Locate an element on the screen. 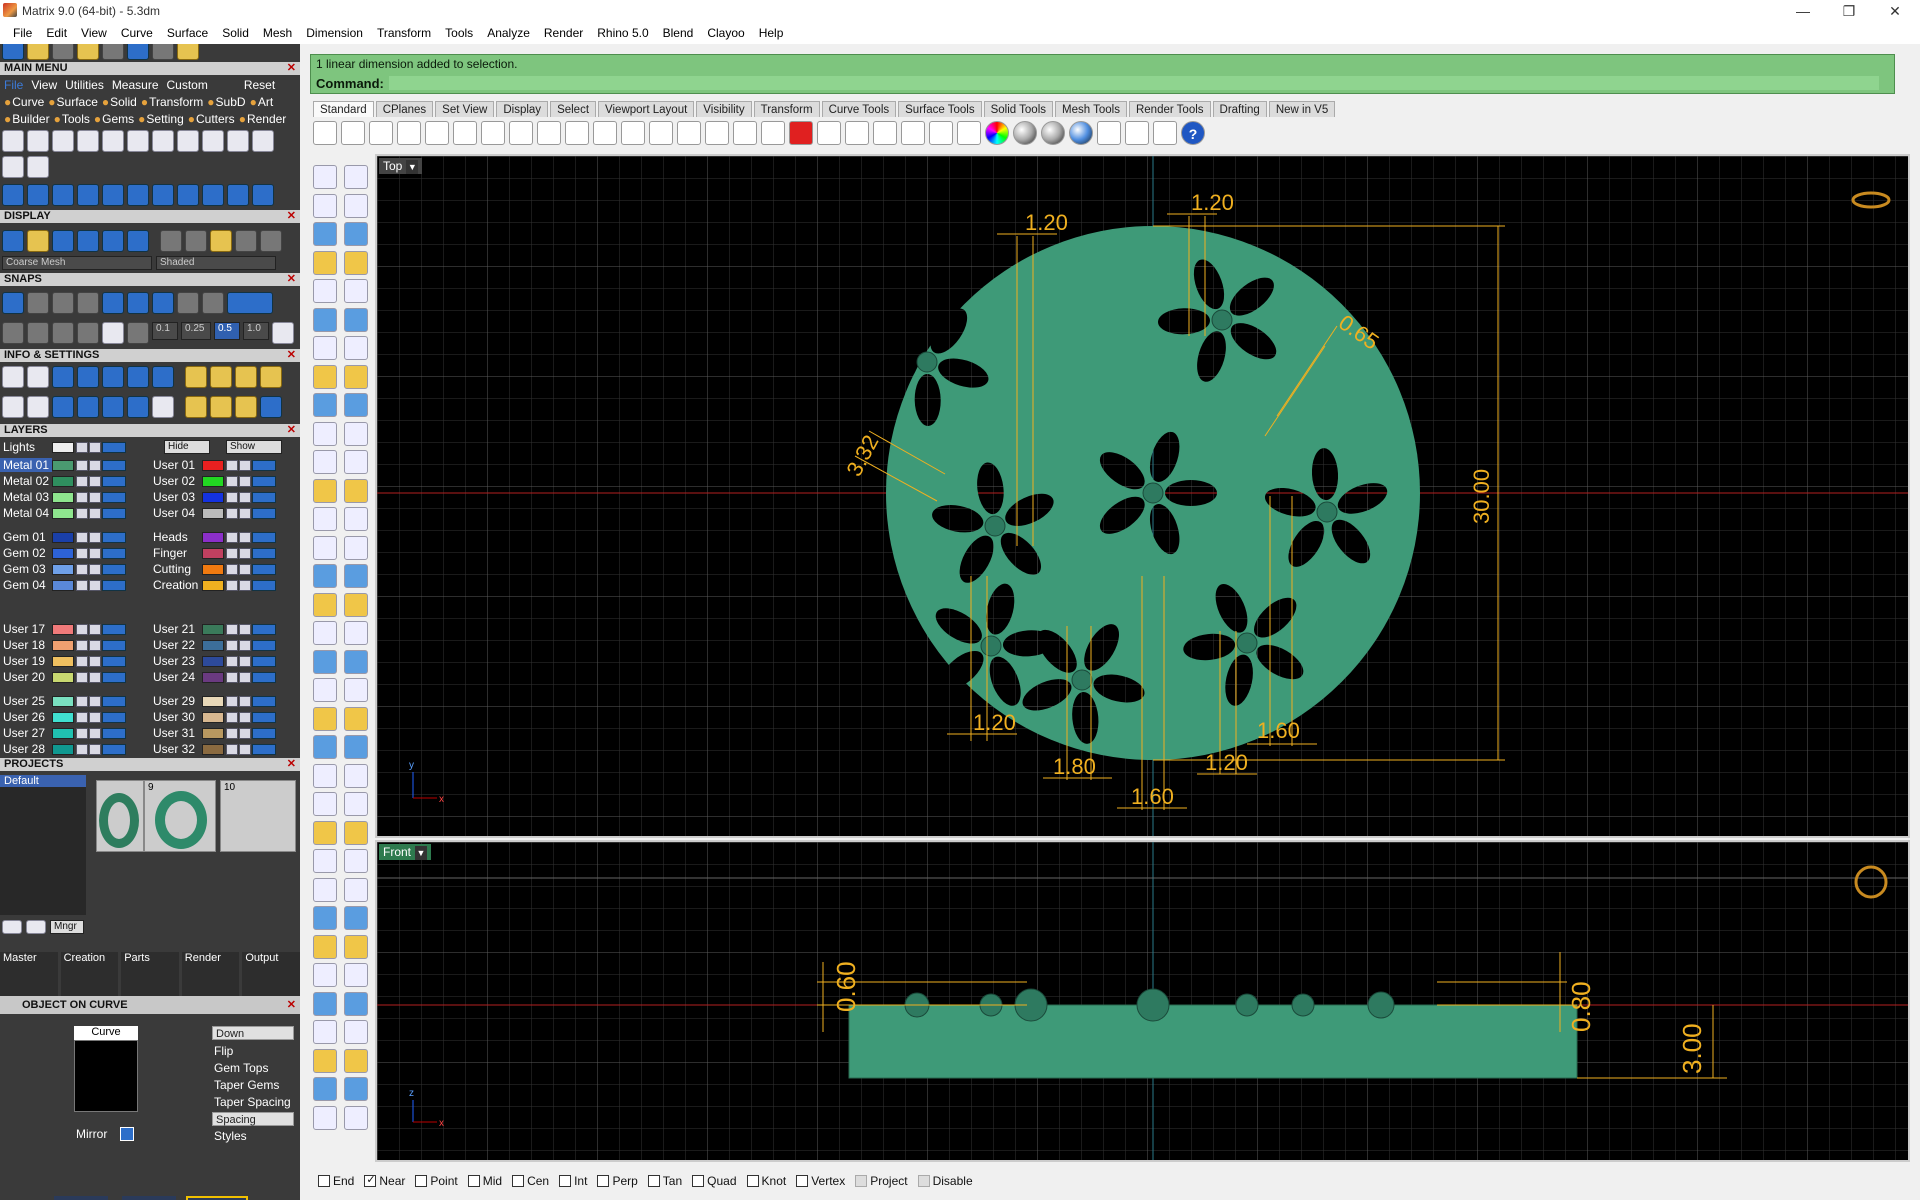  layer-row: User 19 is located at coordinates (63, 661).